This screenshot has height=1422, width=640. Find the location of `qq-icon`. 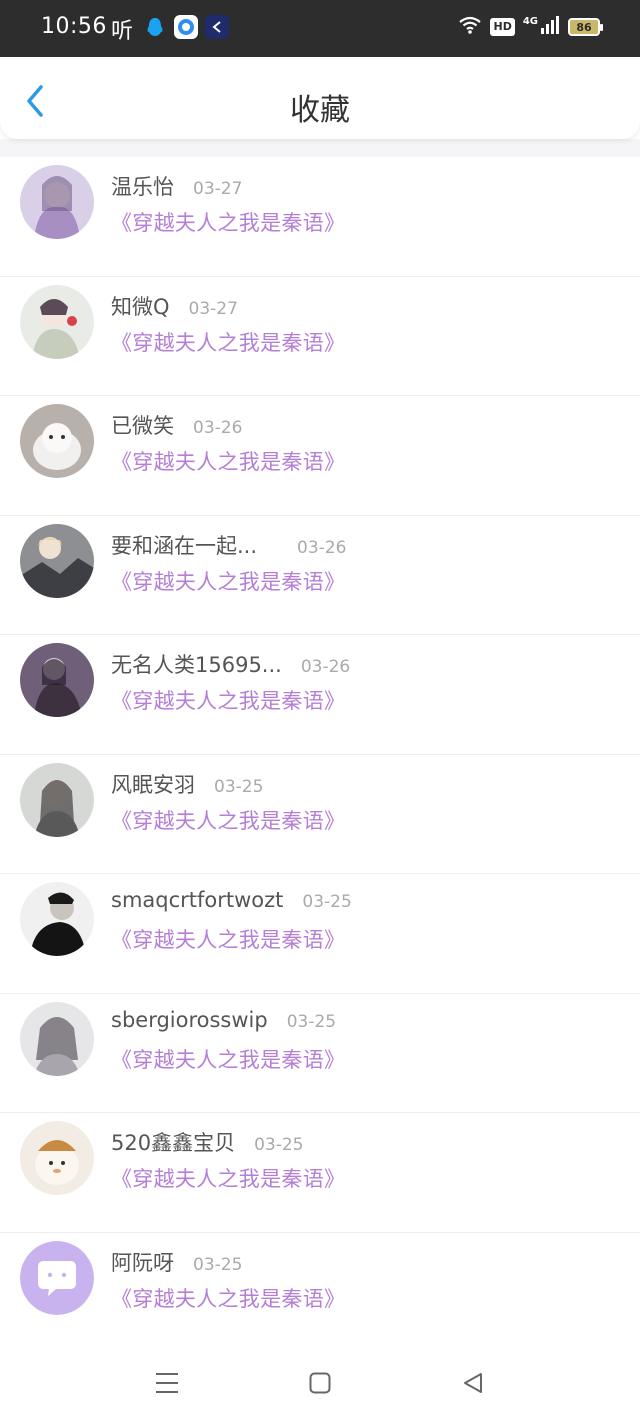

qq-icon is located at coordinates (155, 27).